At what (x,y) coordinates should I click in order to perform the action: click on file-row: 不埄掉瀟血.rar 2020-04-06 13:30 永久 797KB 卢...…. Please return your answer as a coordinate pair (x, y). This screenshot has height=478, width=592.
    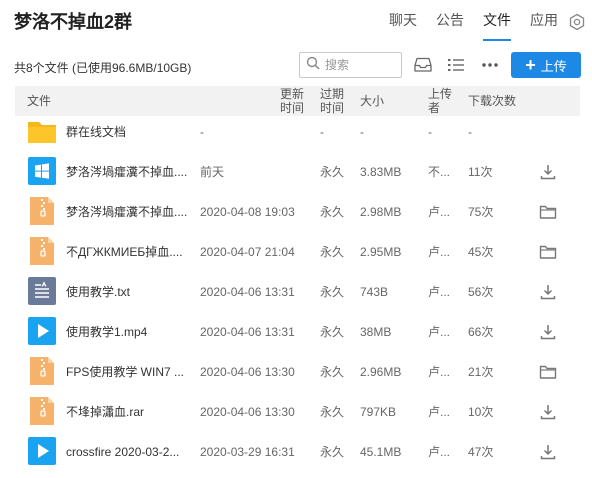
    Looking at the image, I should click on (297, 412).